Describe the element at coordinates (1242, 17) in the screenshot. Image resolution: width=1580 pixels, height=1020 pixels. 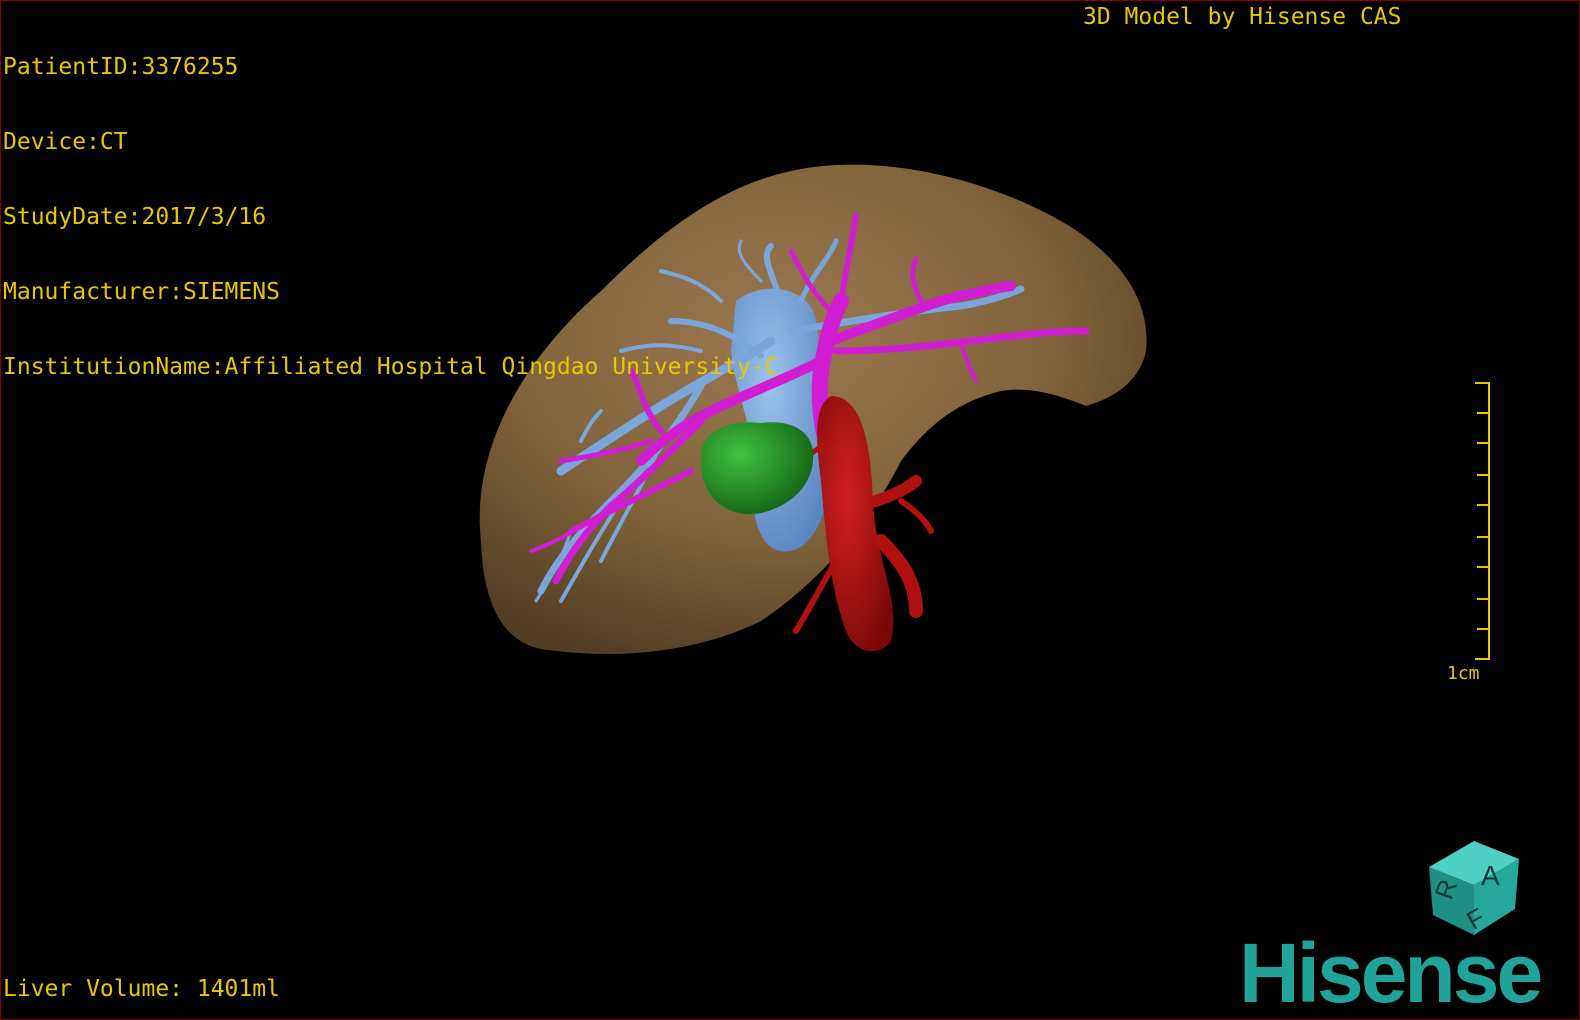
I see `model-credit-label: 3D Model by Hisense CAS` at that location.